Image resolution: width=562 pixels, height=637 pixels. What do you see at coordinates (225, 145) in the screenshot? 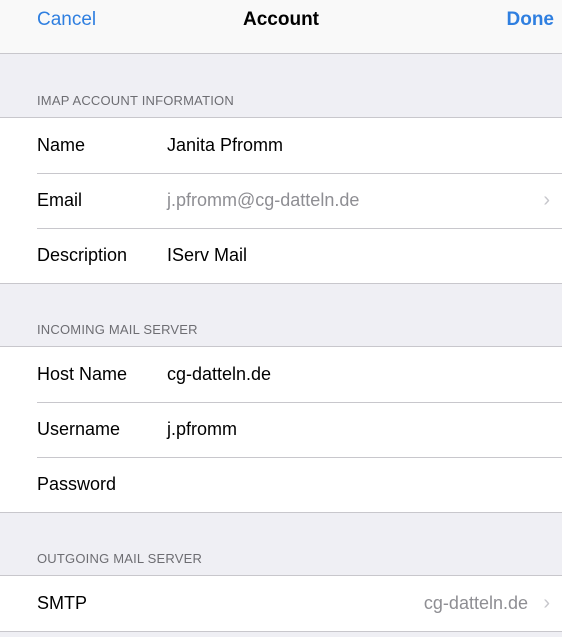
I see `name-field: Janita Pfromm` at bounding box center [225, 145].